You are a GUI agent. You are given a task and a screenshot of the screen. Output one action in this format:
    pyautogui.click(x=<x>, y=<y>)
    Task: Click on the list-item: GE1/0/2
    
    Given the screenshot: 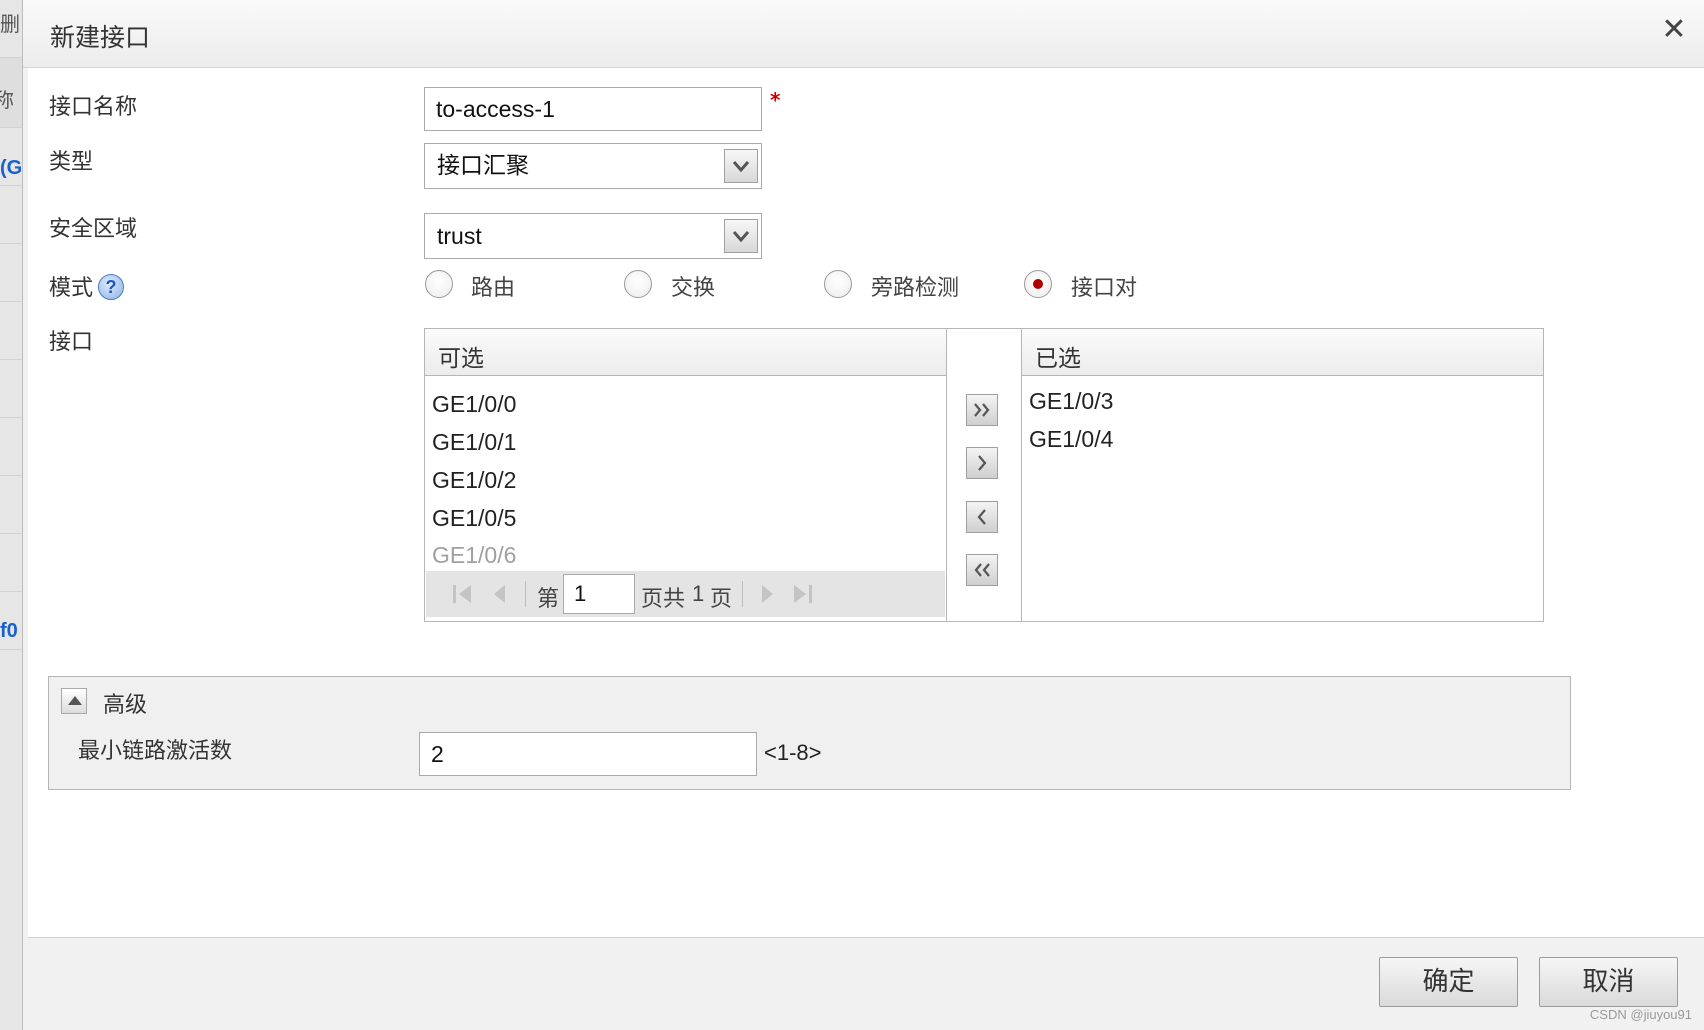 What is the action you would take?
    pyautogui.click(x=474, y=480)
    